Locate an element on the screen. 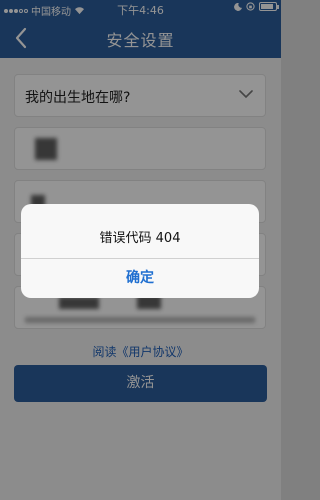 This screenshot has width=320, height=500. error-alert-dialog: 错误代码 404 确定 is located at coordinates (140, 251).